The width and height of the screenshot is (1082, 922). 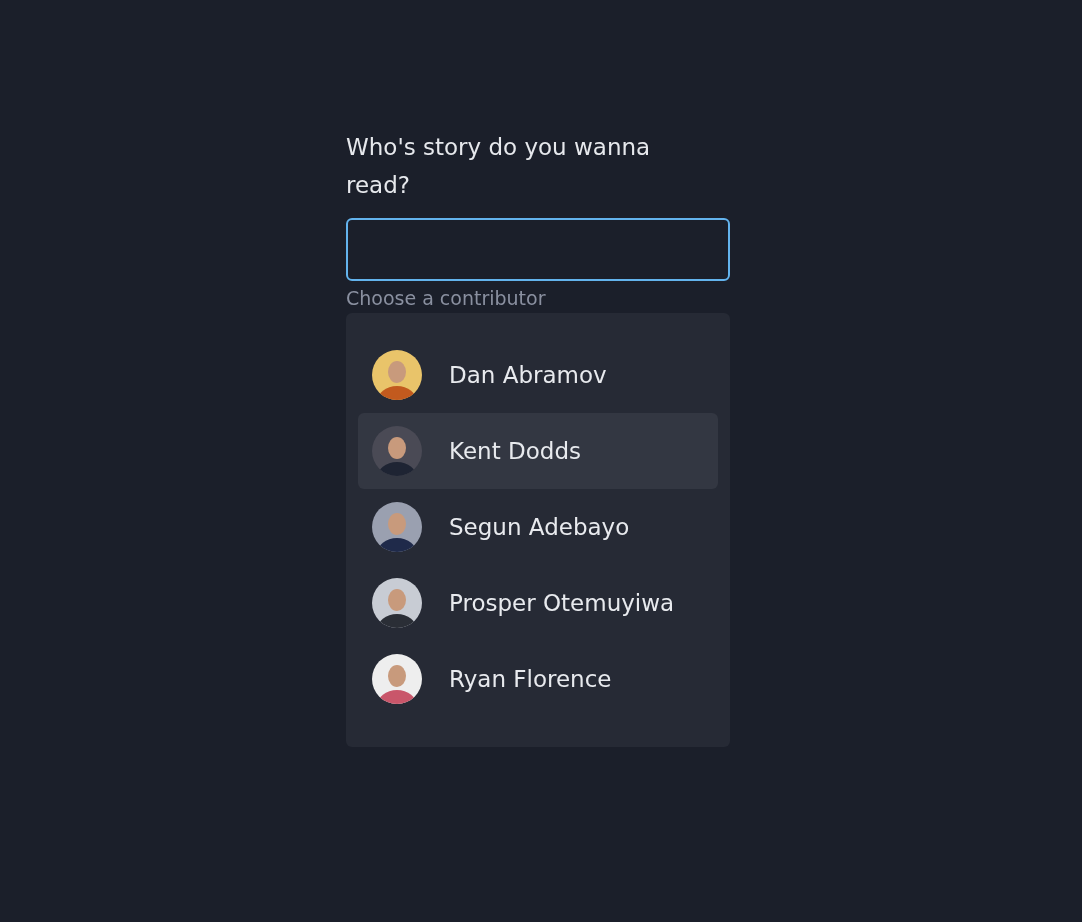 What do you see at coordinates (499, 166) in the screenshot?
I see `field-label: Who's story do you wanna read?` at bounding box center [499, 166].